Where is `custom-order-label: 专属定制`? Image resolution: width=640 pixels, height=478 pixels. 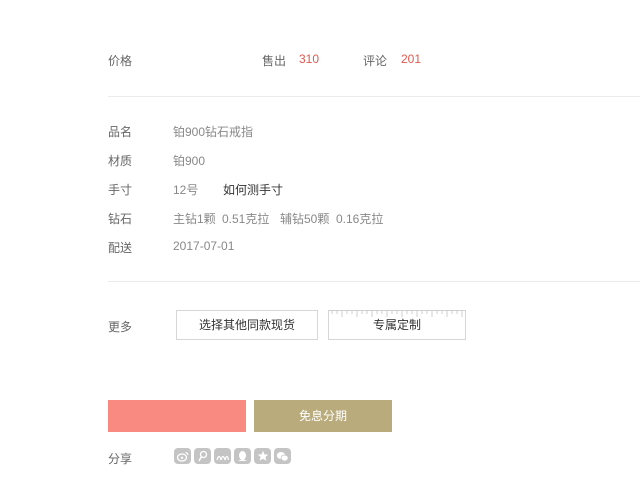
custom-order-label: 专属定制 is located at coordinates (396, 325).